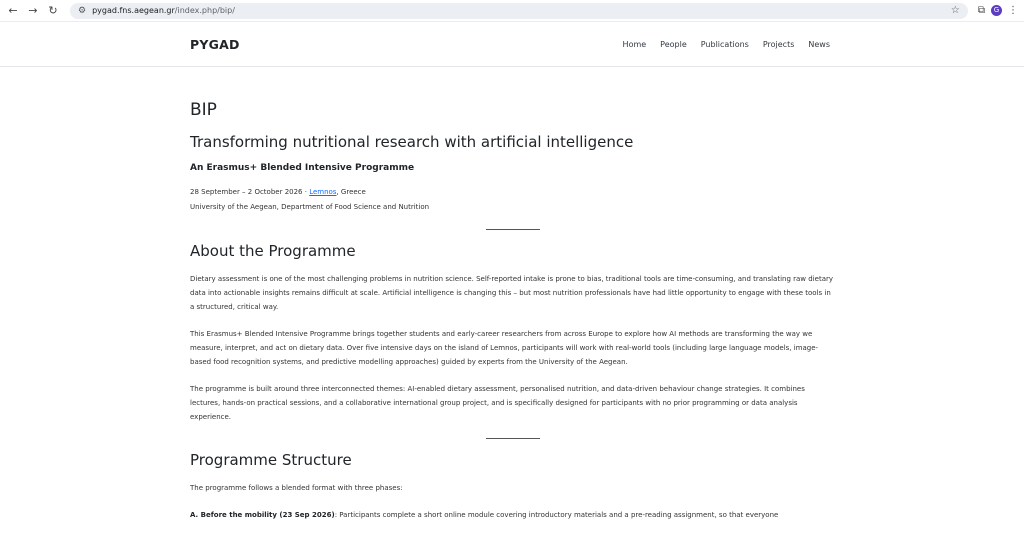 The height and width of the screenshot is (537, 1024). What do you see at coordinates (779, 44) in the screenshot?
I see `nav-projects: Projects` at bounding box center [779, 44].